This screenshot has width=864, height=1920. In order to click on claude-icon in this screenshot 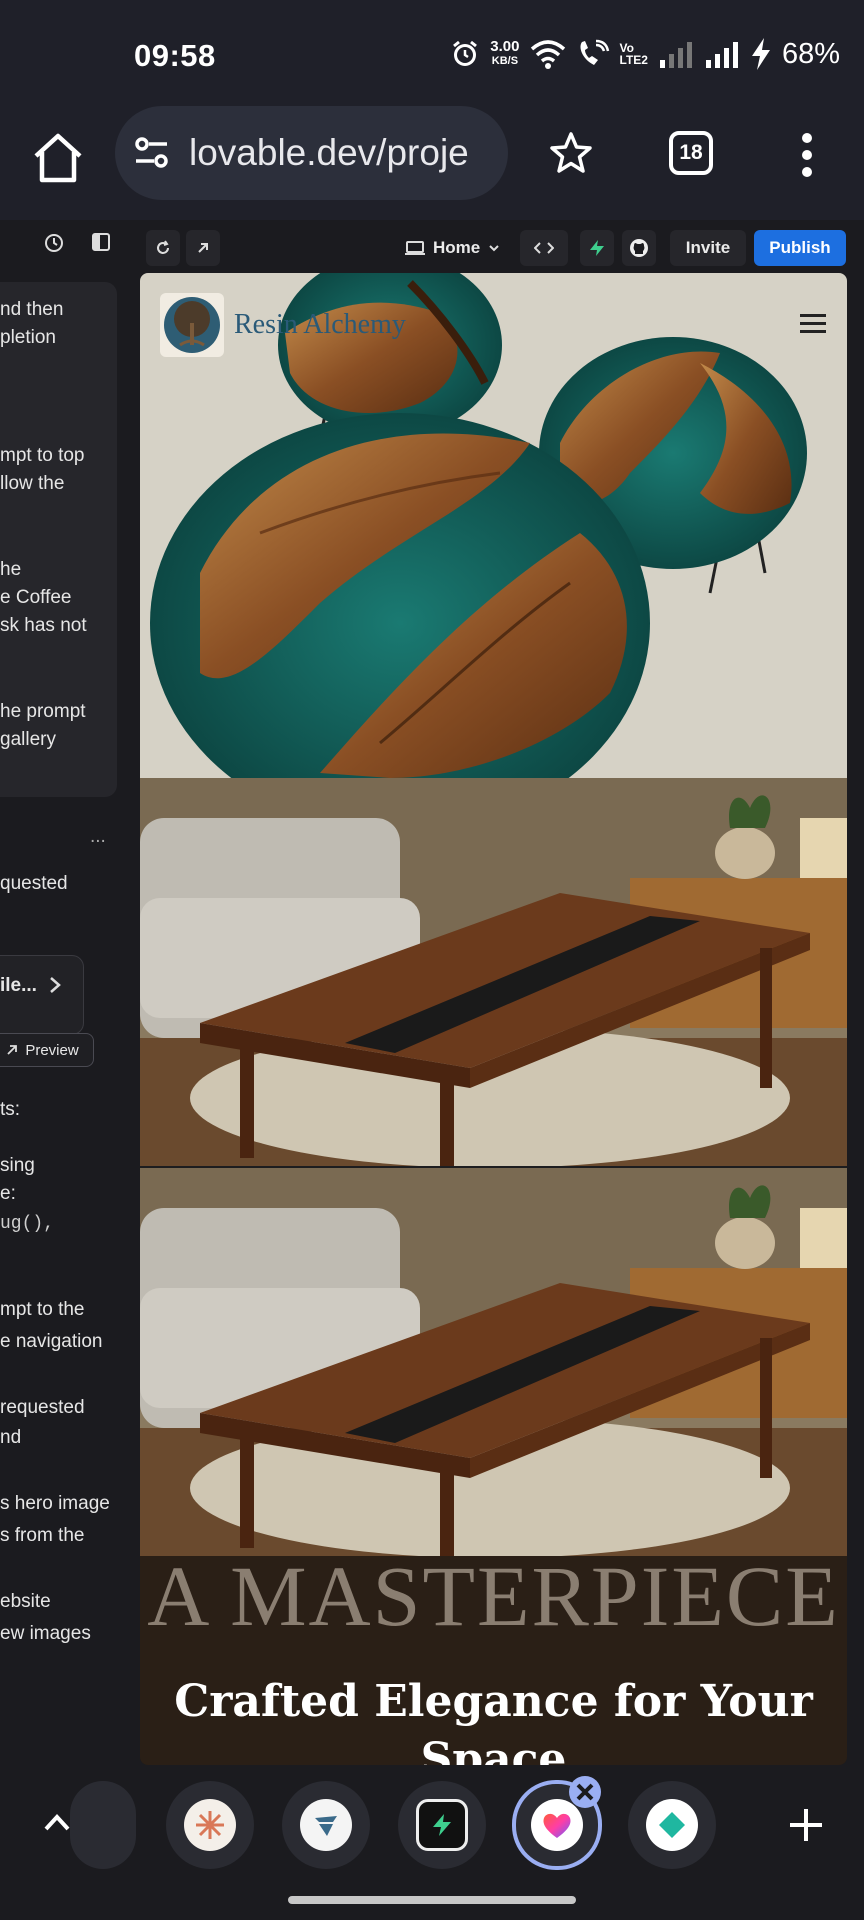, I will do `click(210, 1825)`.